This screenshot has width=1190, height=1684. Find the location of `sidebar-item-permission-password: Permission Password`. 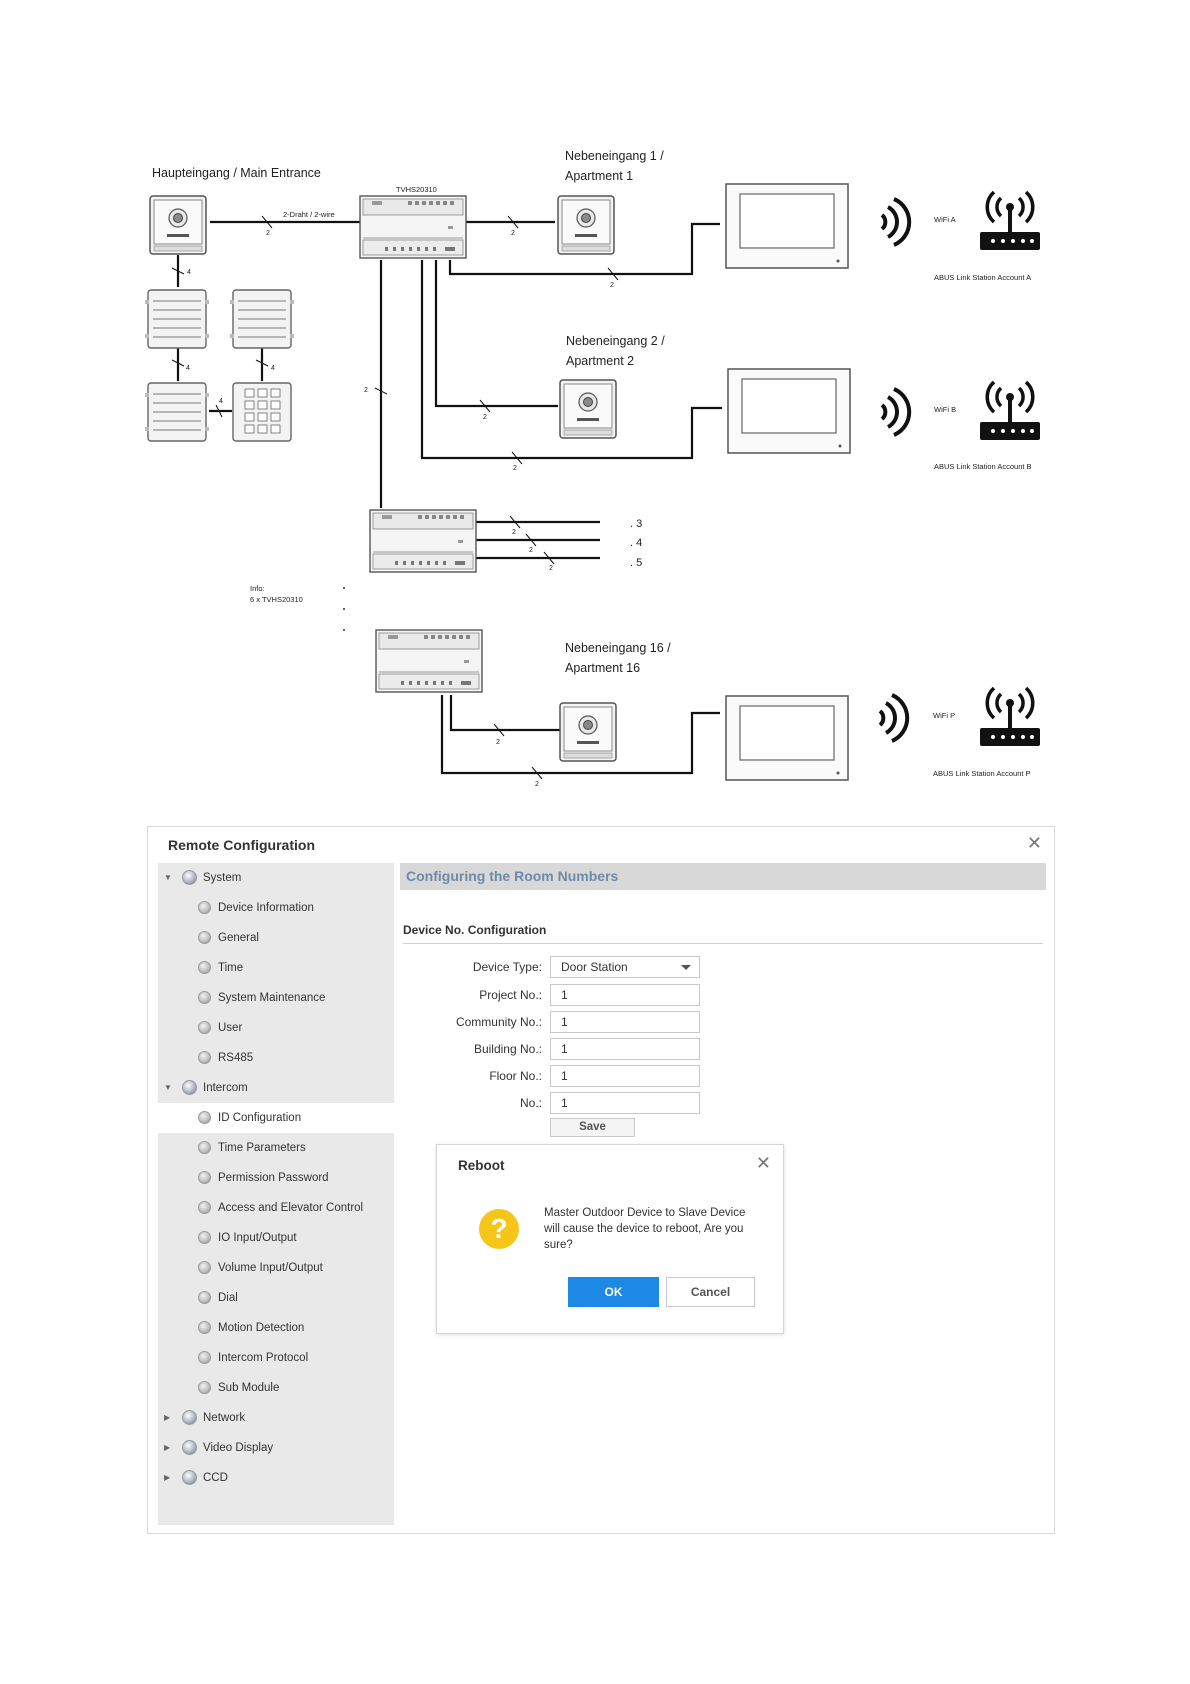

sidebar-item-permission-password: Permission Password is located at coordinates (276, 1178).